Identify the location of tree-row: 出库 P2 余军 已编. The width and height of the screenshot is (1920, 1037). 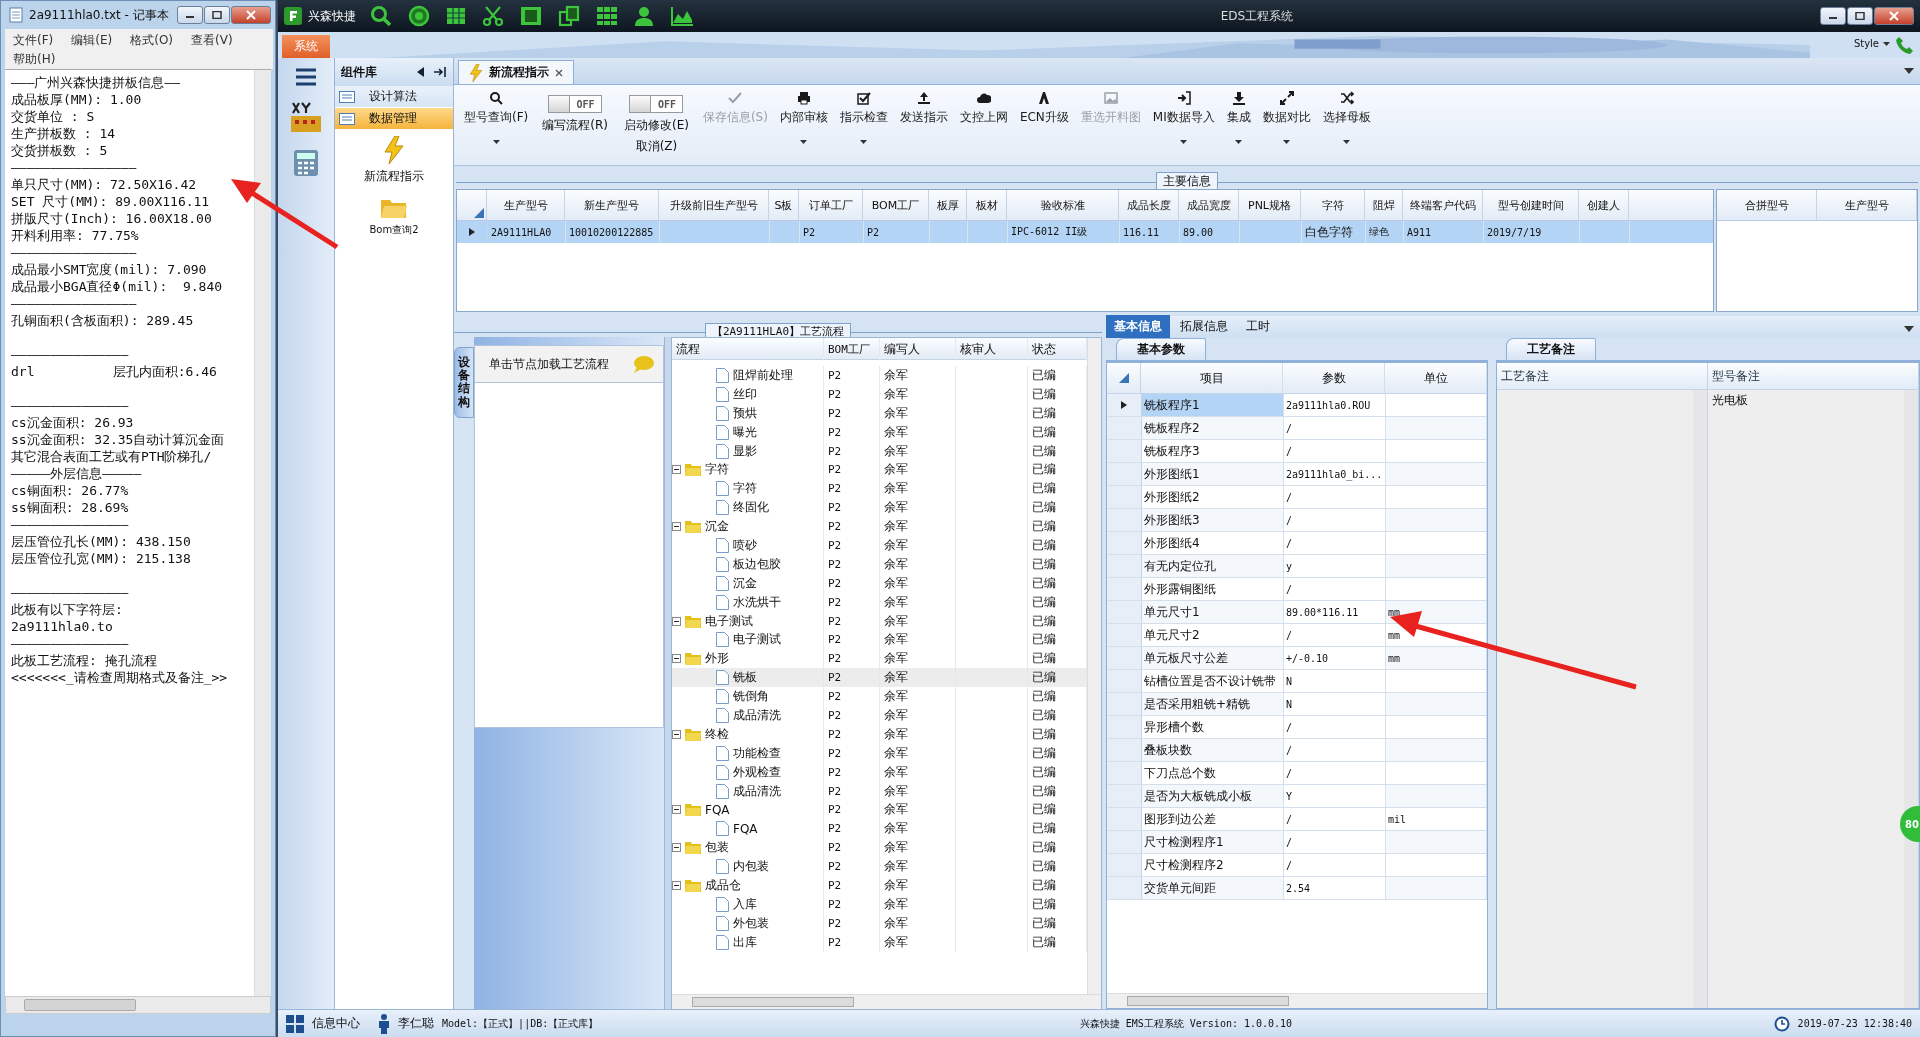
(879, 942).